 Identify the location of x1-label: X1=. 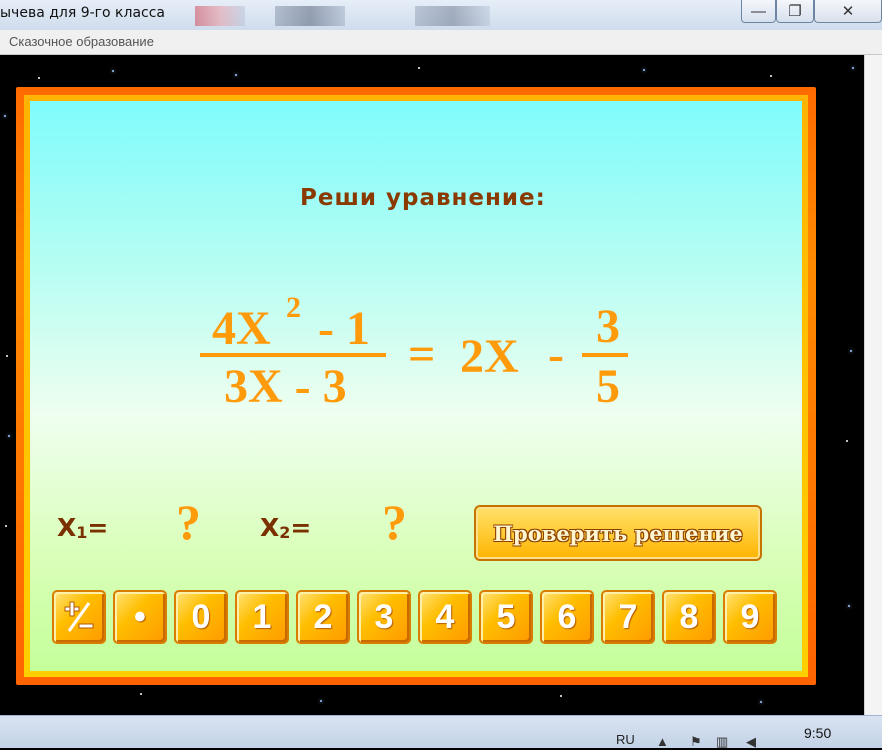
(82, 527).